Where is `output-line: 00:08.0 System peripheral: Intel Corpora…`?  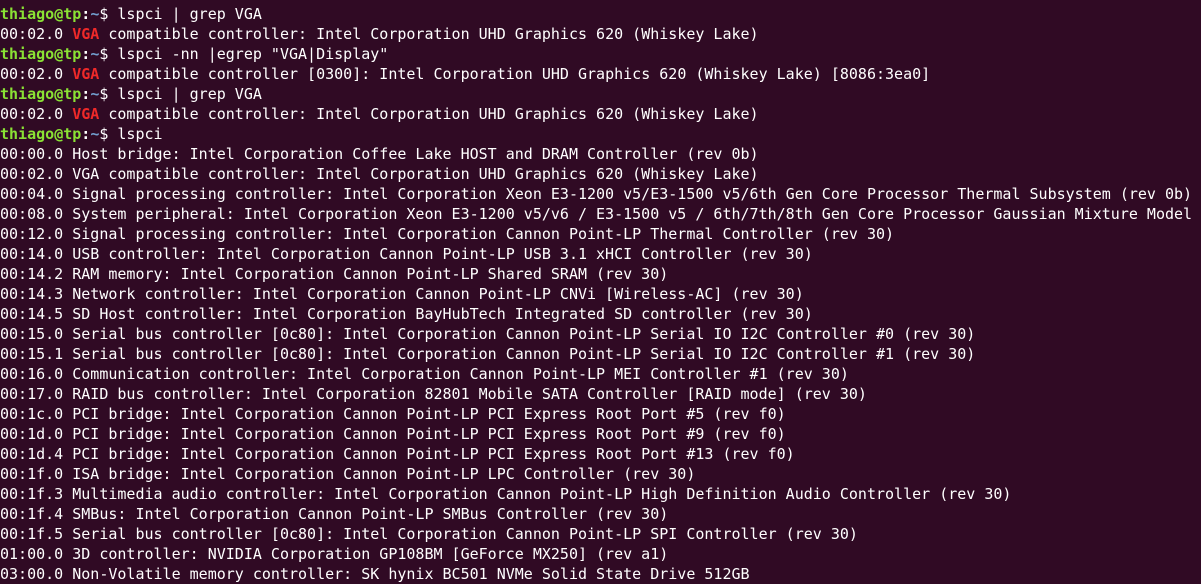 output-line: 00:08.0 System peripheral: Intel Corpora… is located at coordinates (600, 214).